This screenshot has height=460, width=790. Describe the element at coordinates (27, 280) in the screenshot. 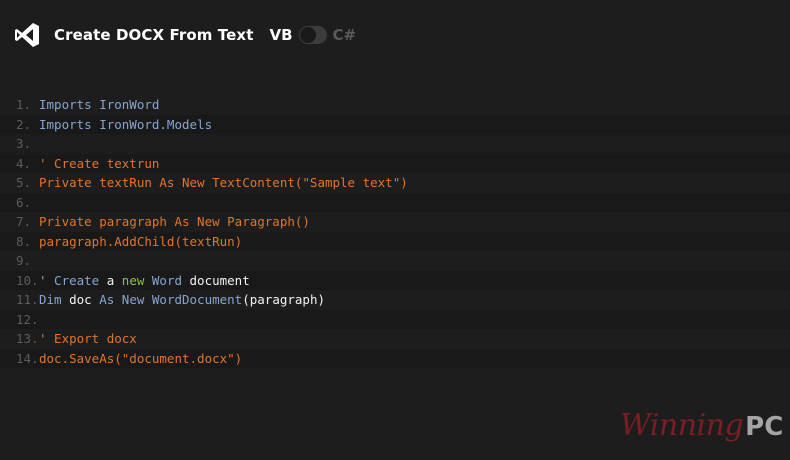

I see `line-number: 10.` at that location.